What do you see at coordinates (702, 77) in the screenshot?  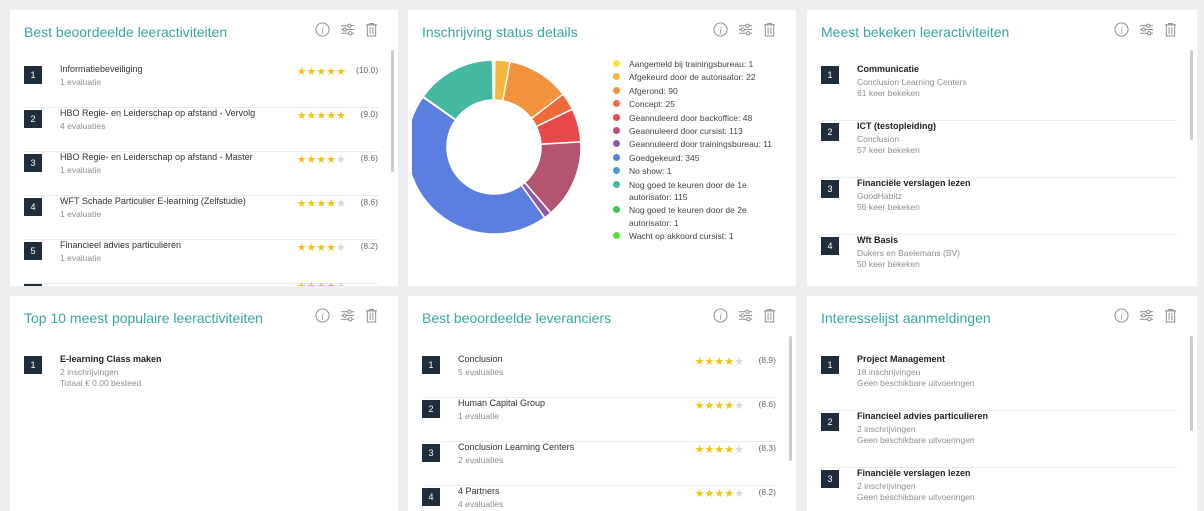 I see `legend-item: Afgekeurd door de autorisator: 22` at bounding box center [702, 77].